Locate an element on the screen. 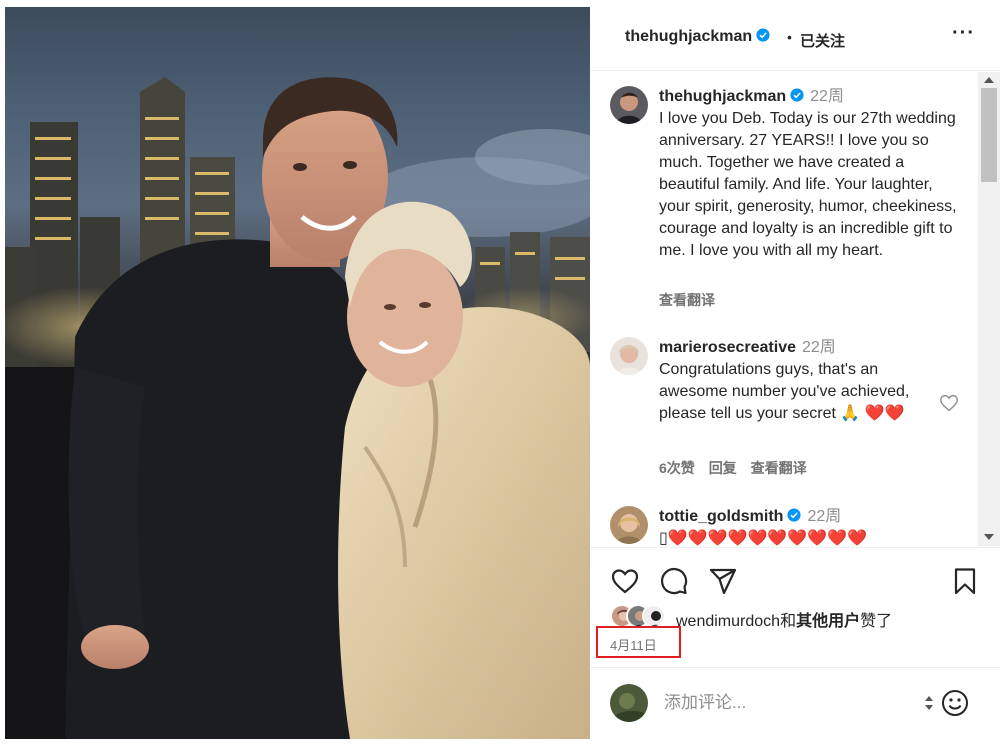 The height and width of the screenshot is (749, 1000). share-icon is located at coordinates (723, 581).